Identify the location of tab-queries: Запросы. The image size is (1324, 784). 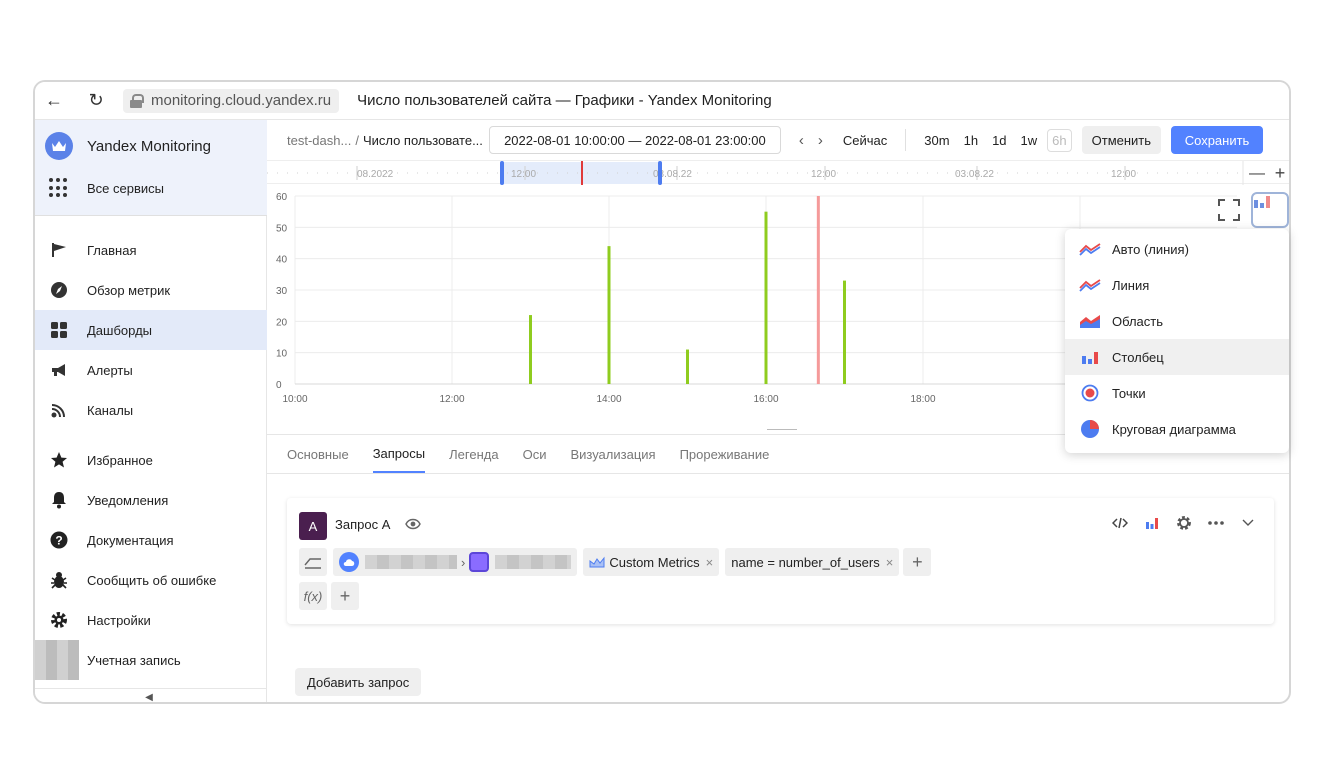
(399, 454).